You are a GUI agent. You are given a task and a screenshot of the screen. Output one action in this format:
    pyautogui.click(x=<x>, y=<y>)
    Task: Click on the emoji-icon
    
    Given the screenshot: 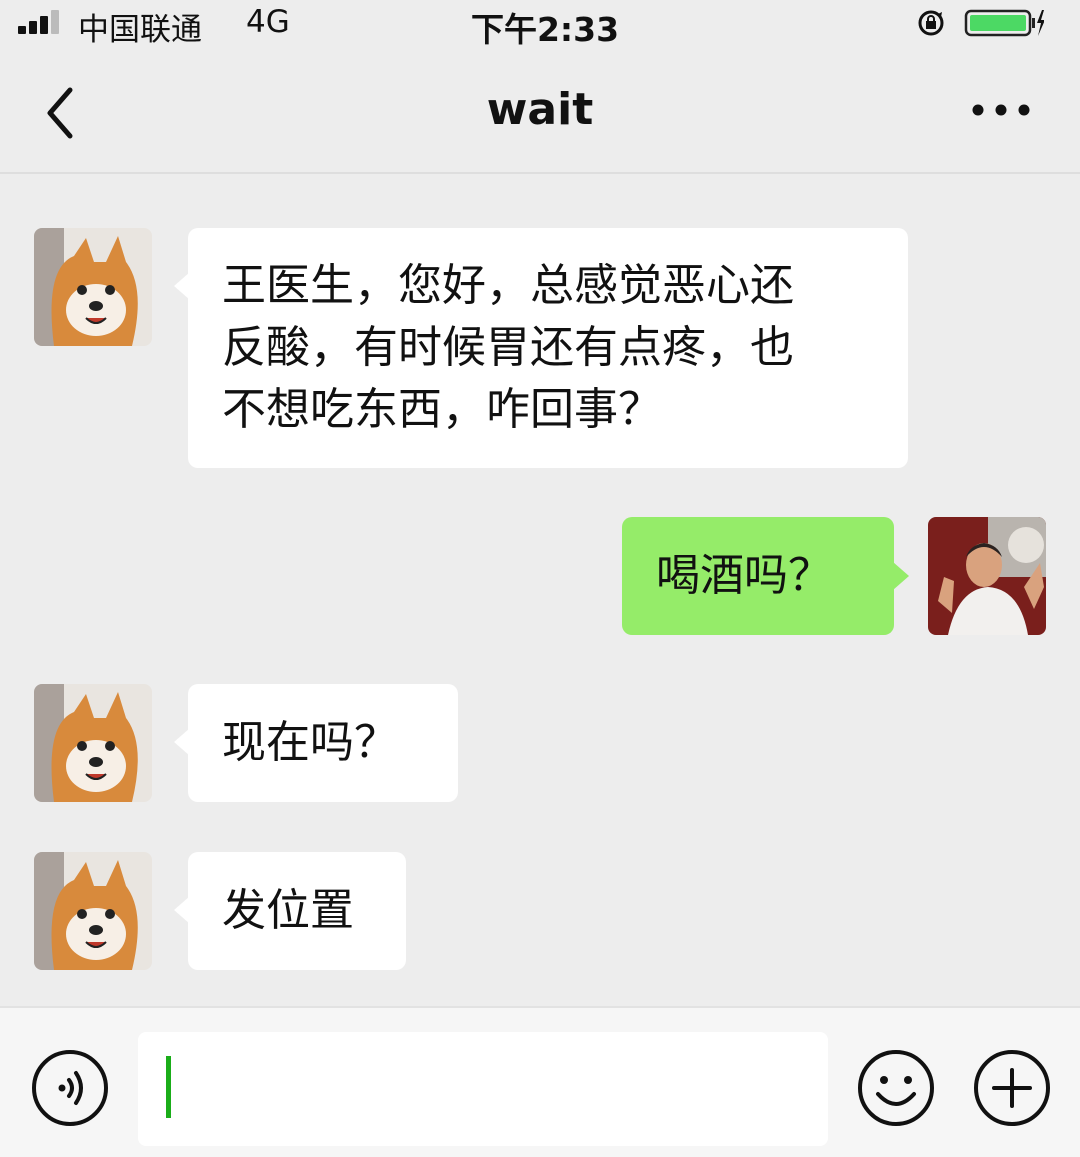 What is the action you would take?
    pyautogui.click(x=896, y=1088)
    